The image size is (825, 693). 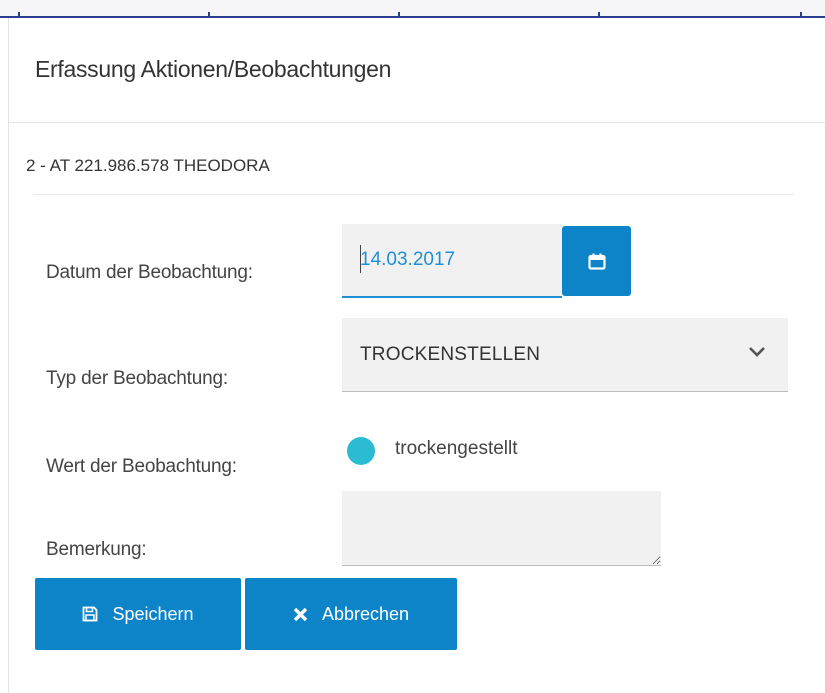 What do you see at coordinates (361, 451) in the screenshot?
I see `value-radio` at bounding box center [361, 451].